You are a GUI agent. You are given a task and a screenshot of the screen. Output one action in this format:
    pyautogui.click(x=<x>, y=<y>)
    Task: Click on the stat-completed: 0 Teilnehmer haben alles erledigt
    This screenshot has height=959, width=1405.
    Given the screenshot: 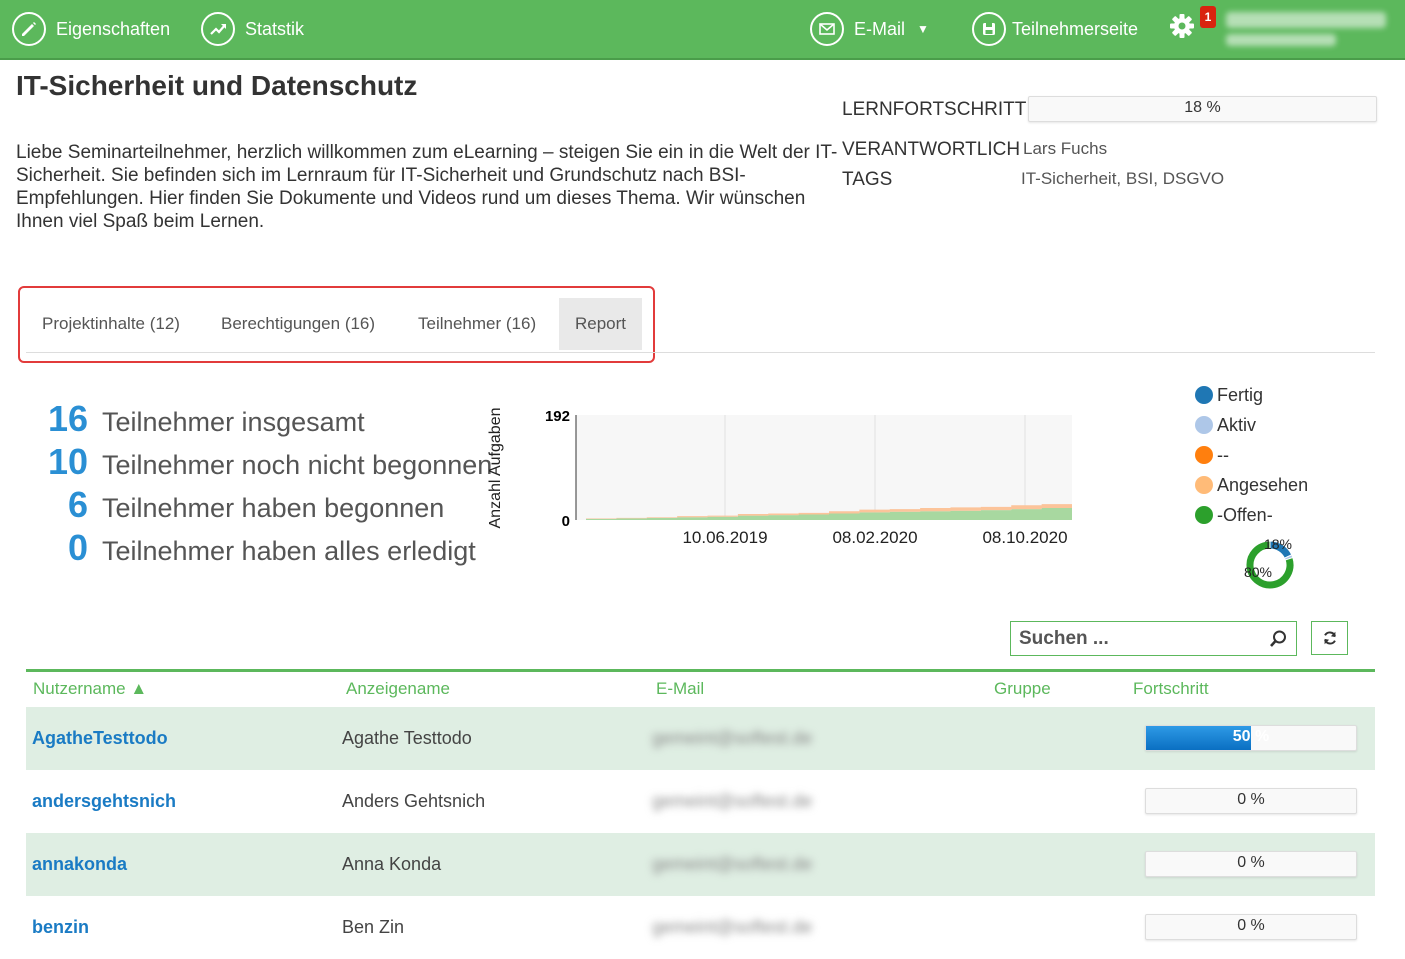 What is the action you would take?
    pyautogui.click(x=258, y=548)
    